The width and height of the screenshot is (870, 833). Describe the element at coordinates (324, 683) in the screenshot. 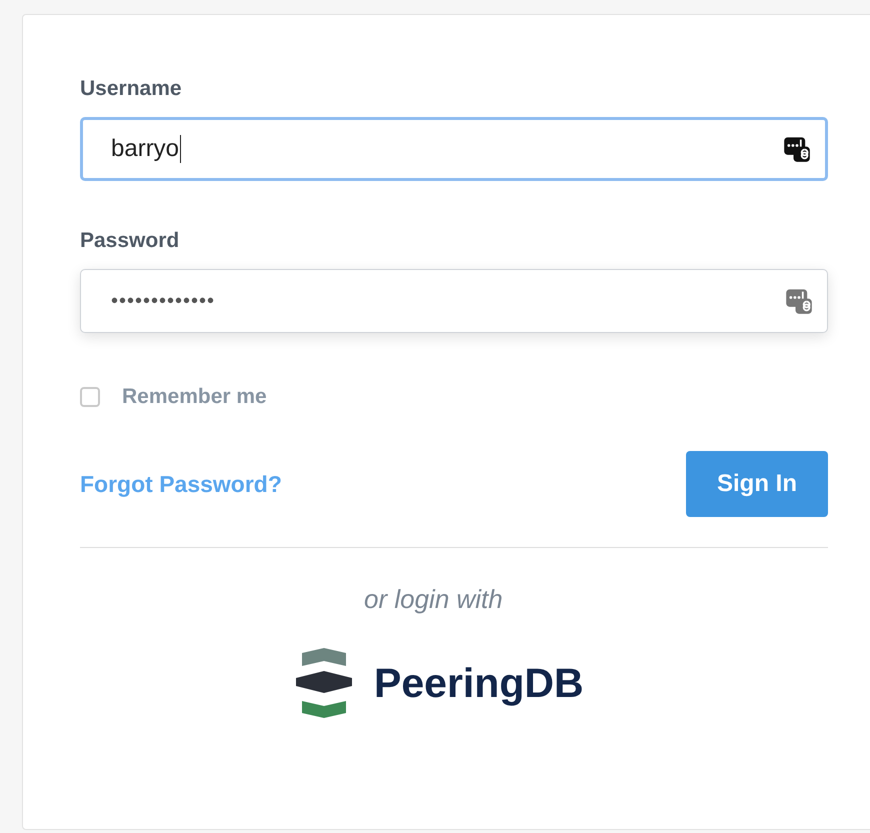

I see `logo-icon` at that location.